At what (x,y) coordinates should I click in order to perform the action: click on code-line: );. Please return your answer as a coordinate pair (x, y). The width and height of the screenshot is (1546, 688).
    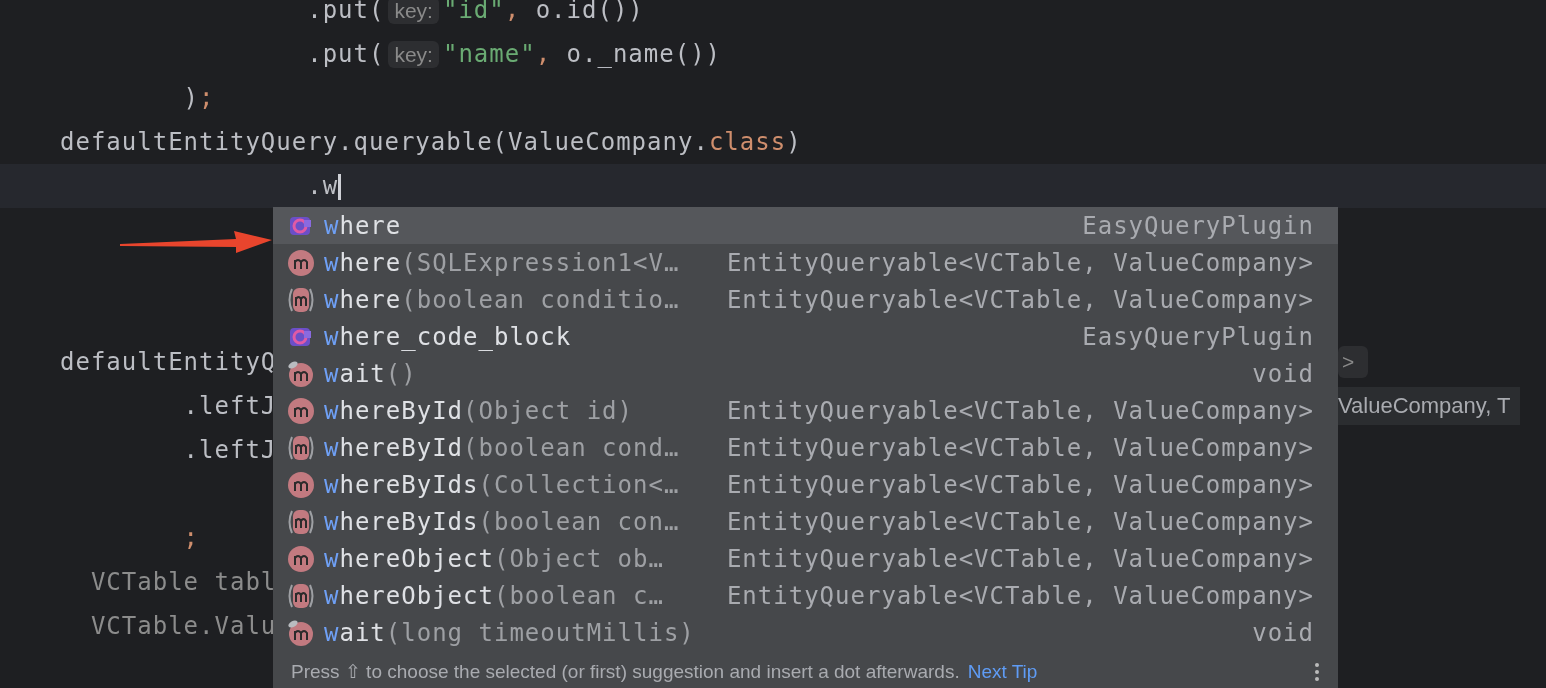
    Looking at the image, I should click on (199, 98).